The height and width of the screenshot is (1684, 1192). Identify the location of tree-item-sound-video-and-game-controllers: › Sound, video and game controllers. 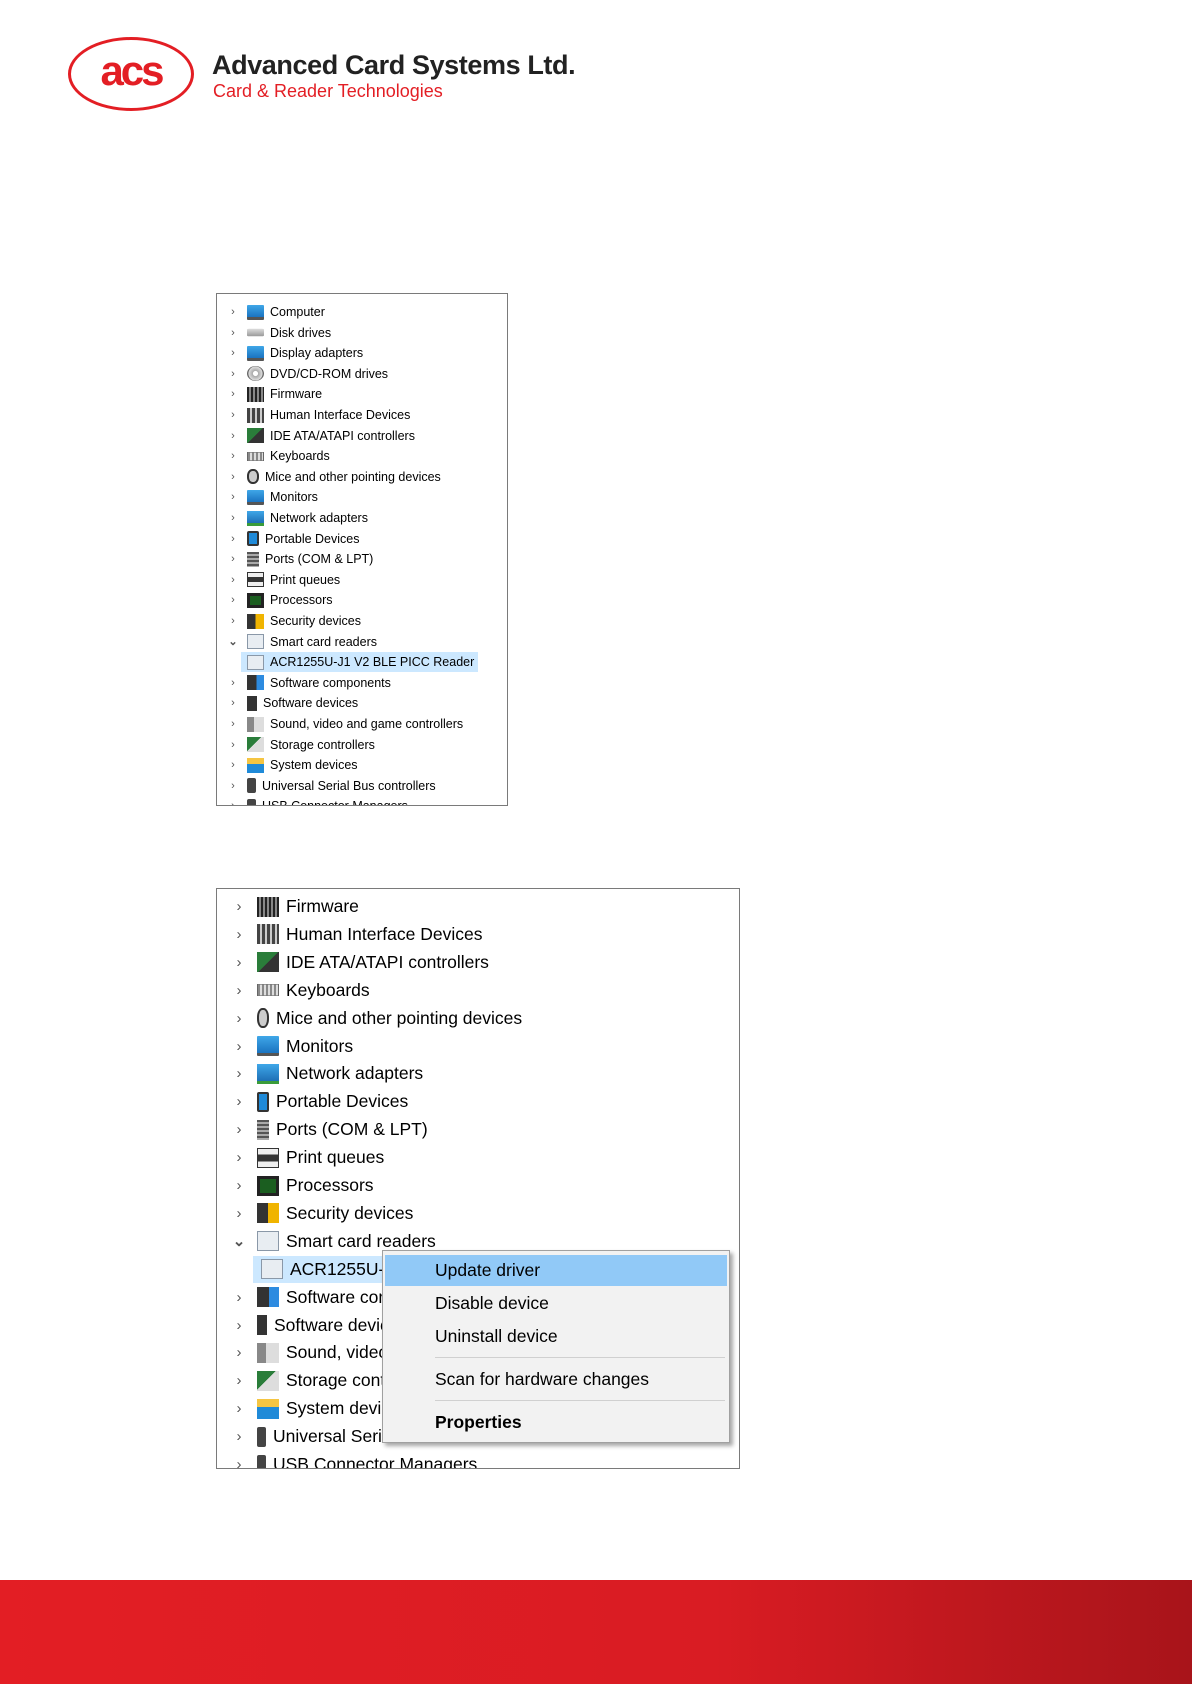
(344, 724).